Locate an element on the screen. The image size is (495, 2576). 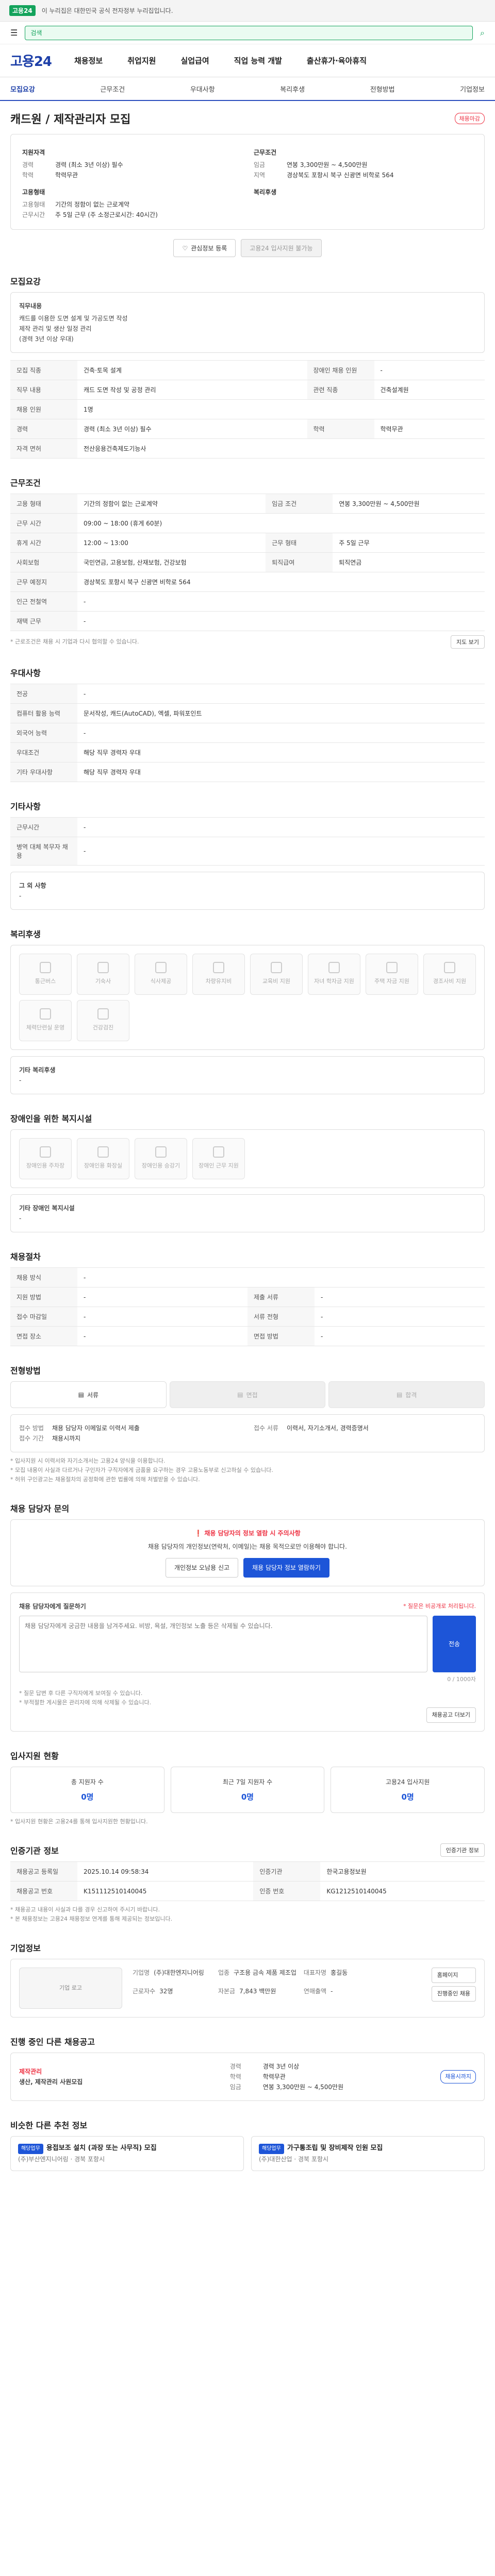
screening-steps: ▤ 서류 ▤ 면접 ▤ 합격 is located at coordinates (247, 1394).